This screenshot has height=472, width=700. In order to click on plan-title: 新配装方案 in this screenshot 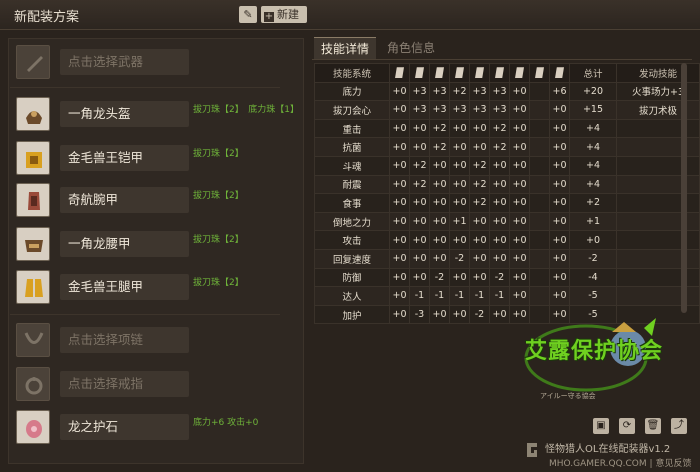, I will do `click(46, 15)`.